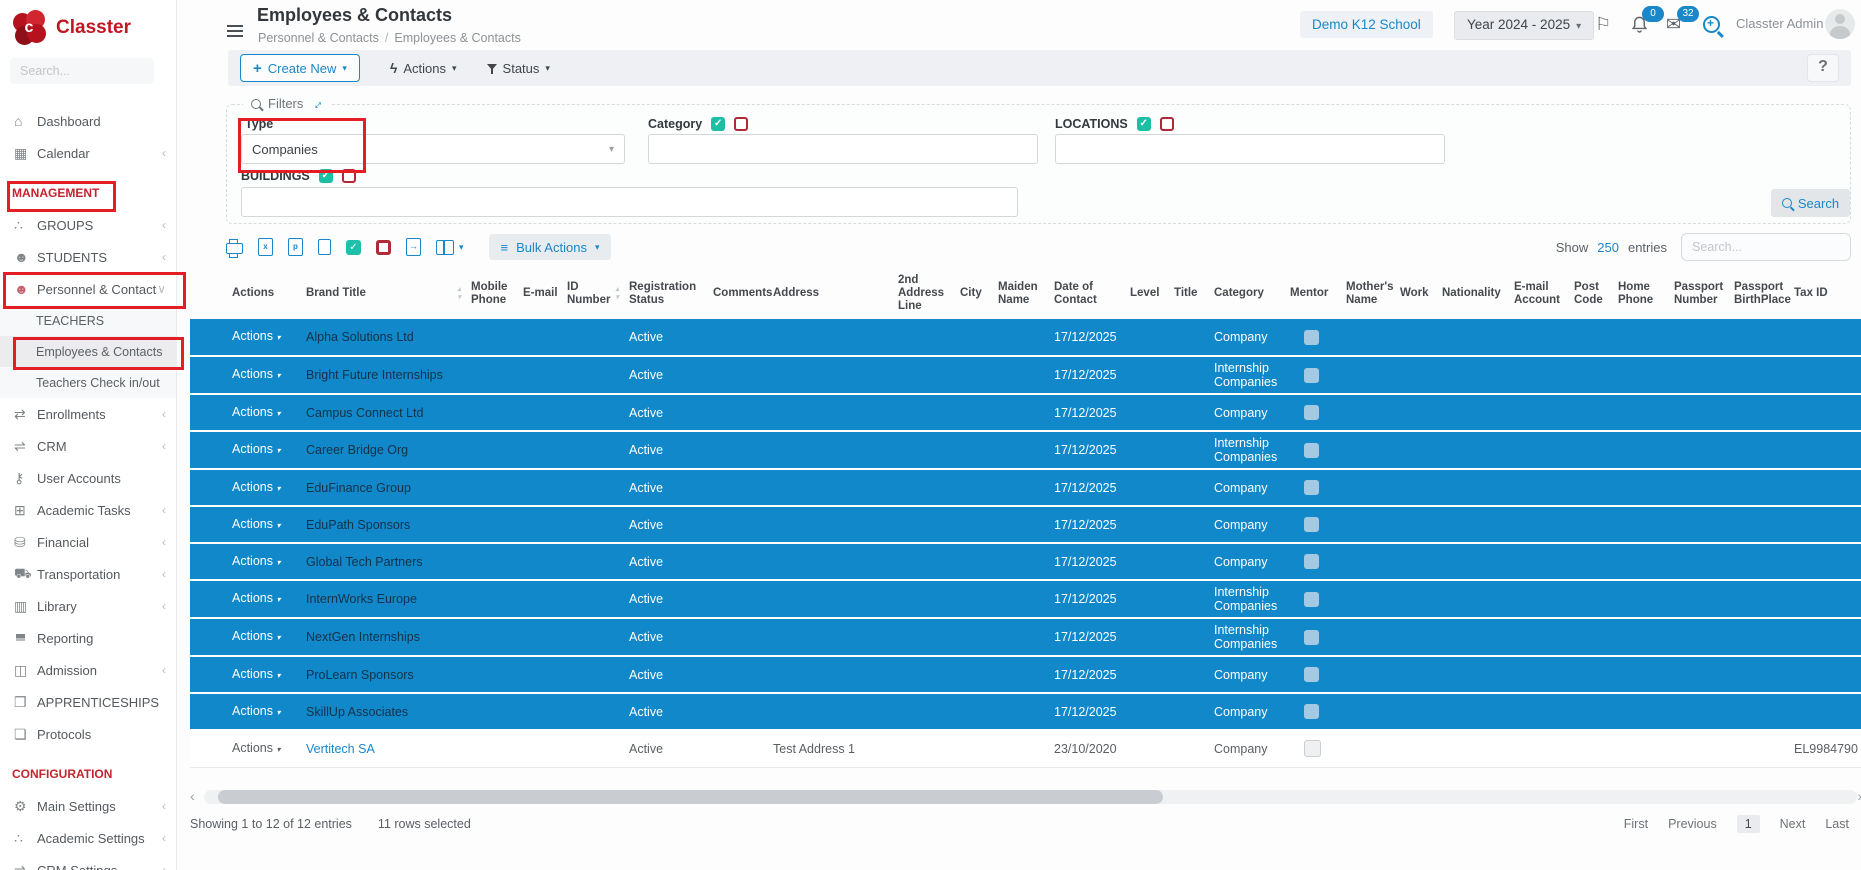 This screenshot has width=1861, height=870. What do you see at coordinates (423, 68) in the screenshot?
I see `actions-button: ϟ Actions ▾` at bounding box center [423, 68].